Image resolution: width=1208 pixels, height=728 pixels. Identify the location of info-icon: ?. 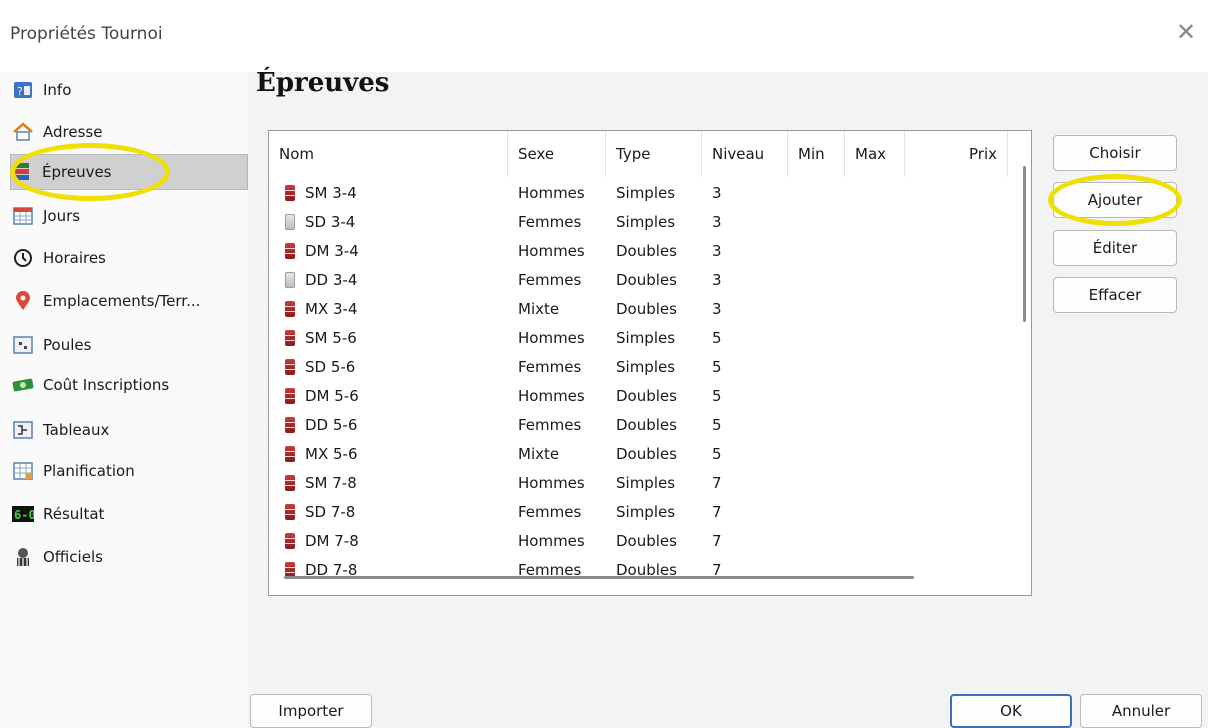
(23, 90).